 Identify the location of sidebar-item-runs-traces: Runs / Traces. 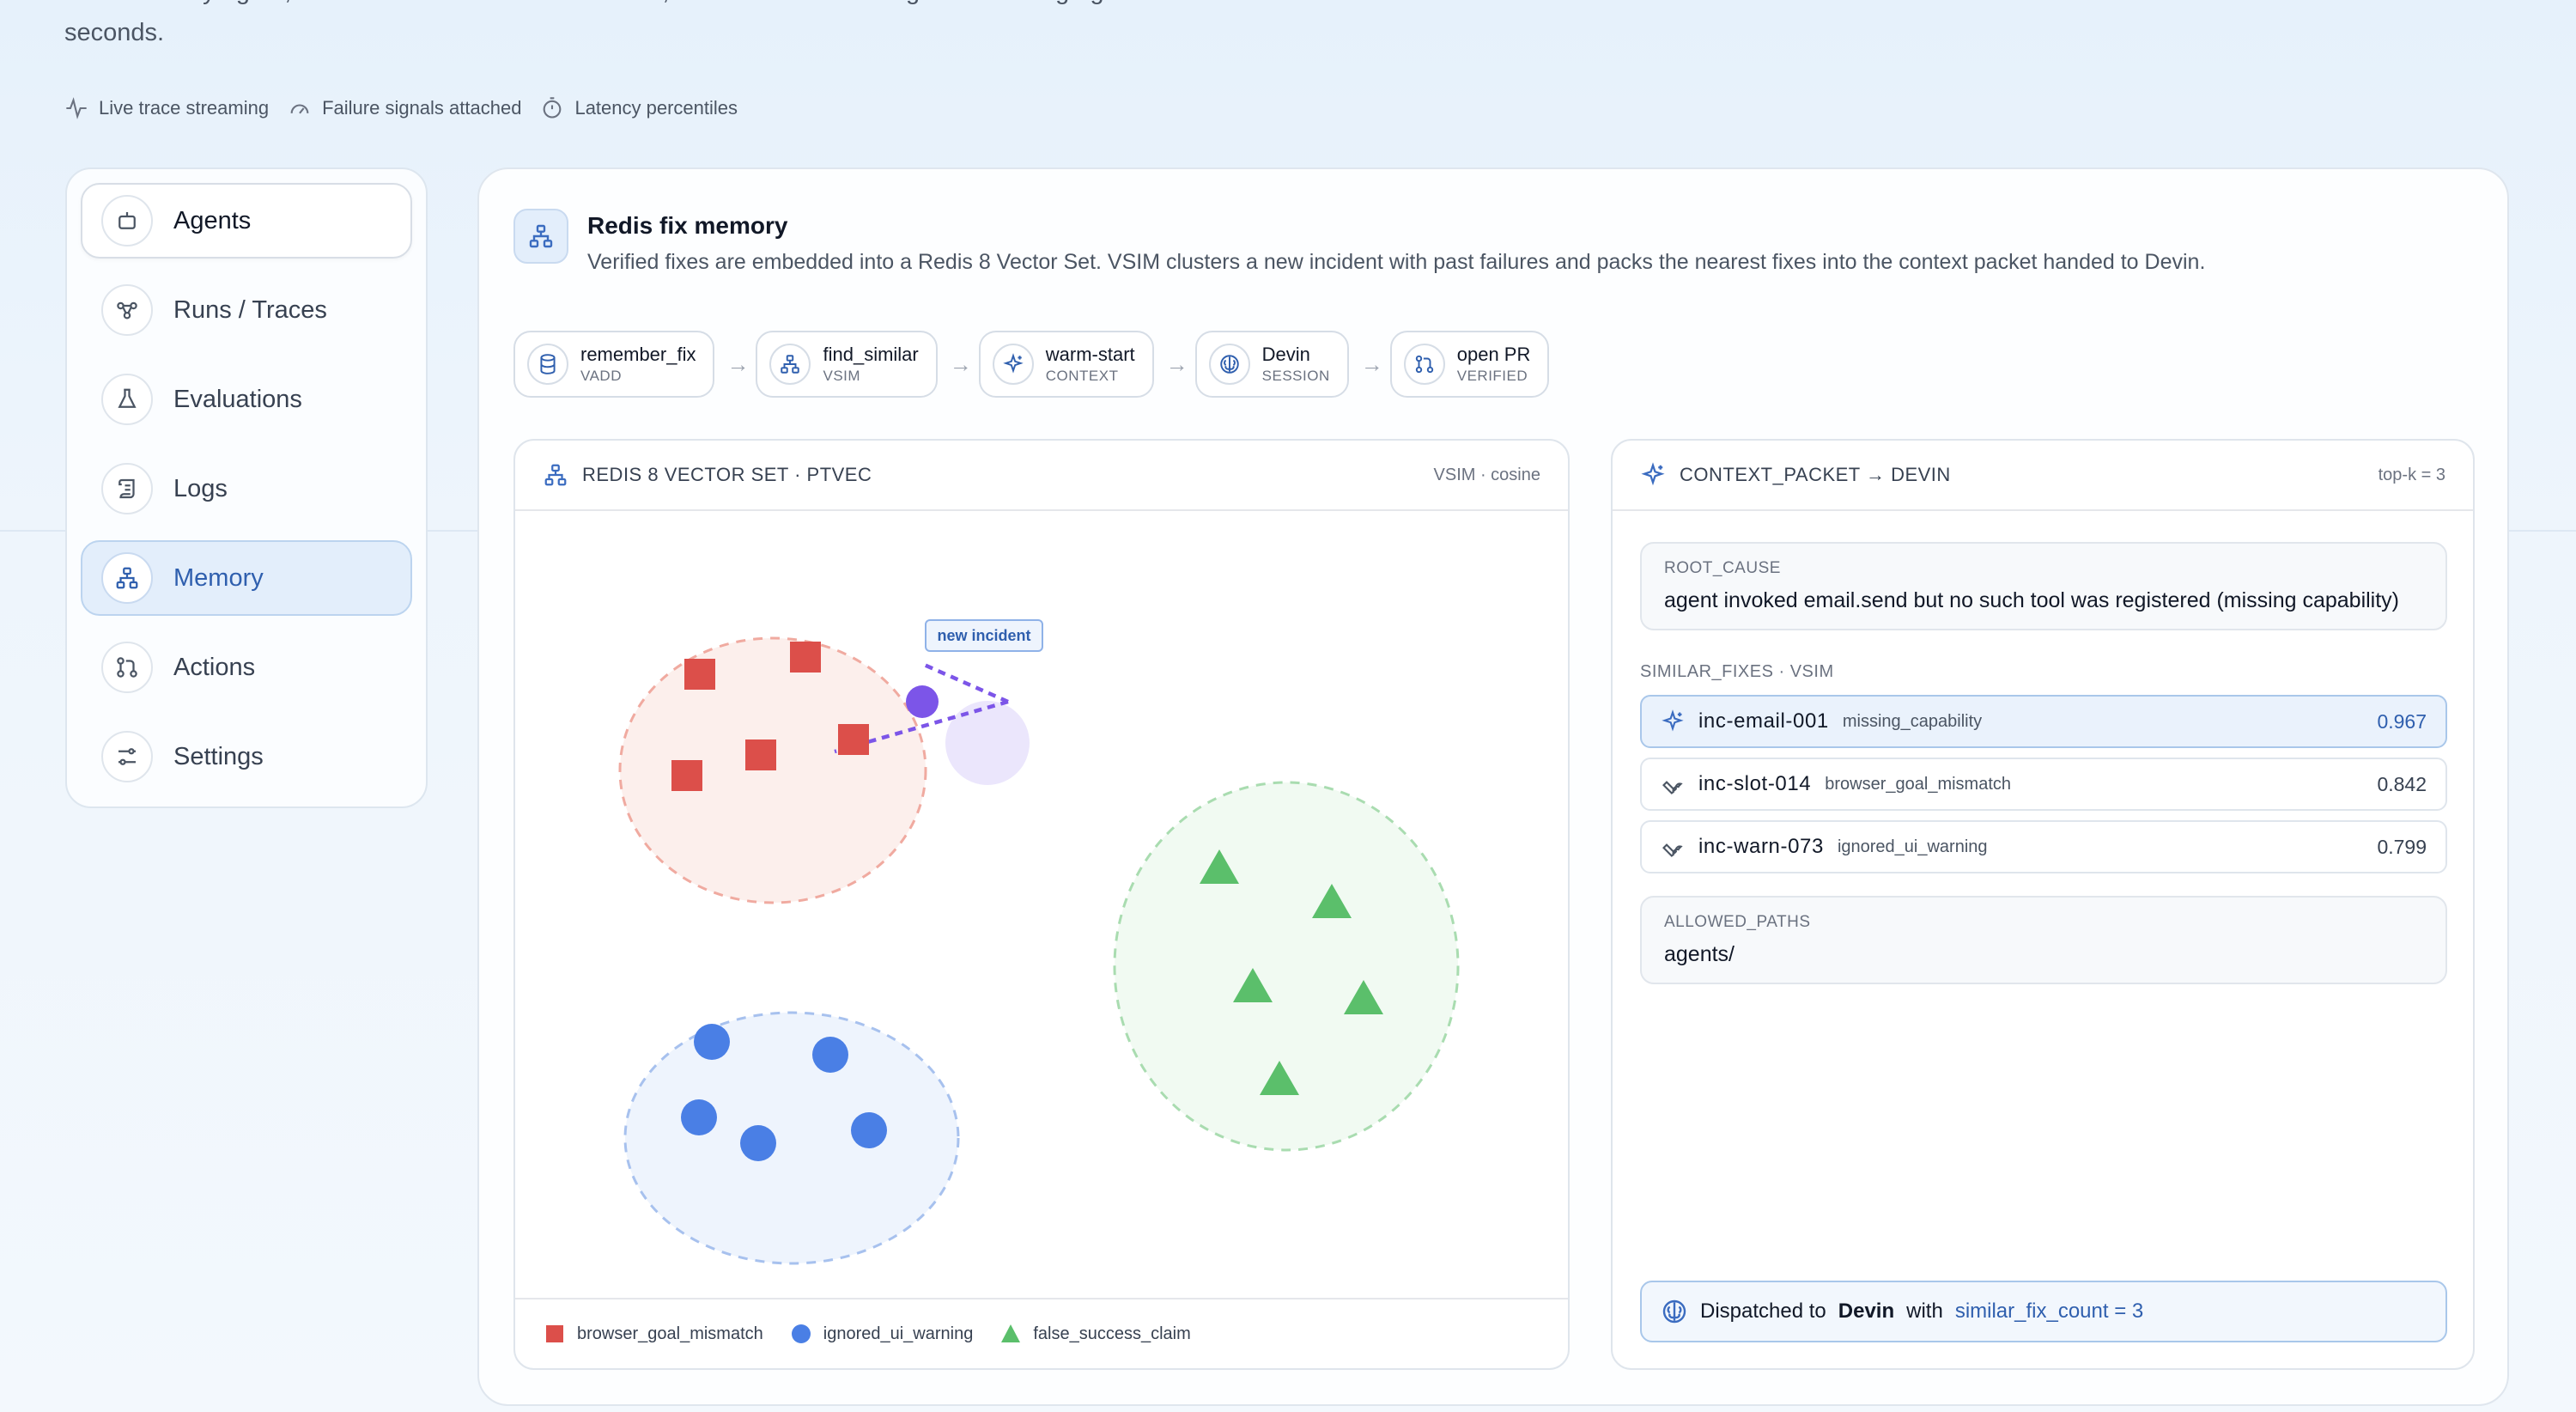
(247, 310).